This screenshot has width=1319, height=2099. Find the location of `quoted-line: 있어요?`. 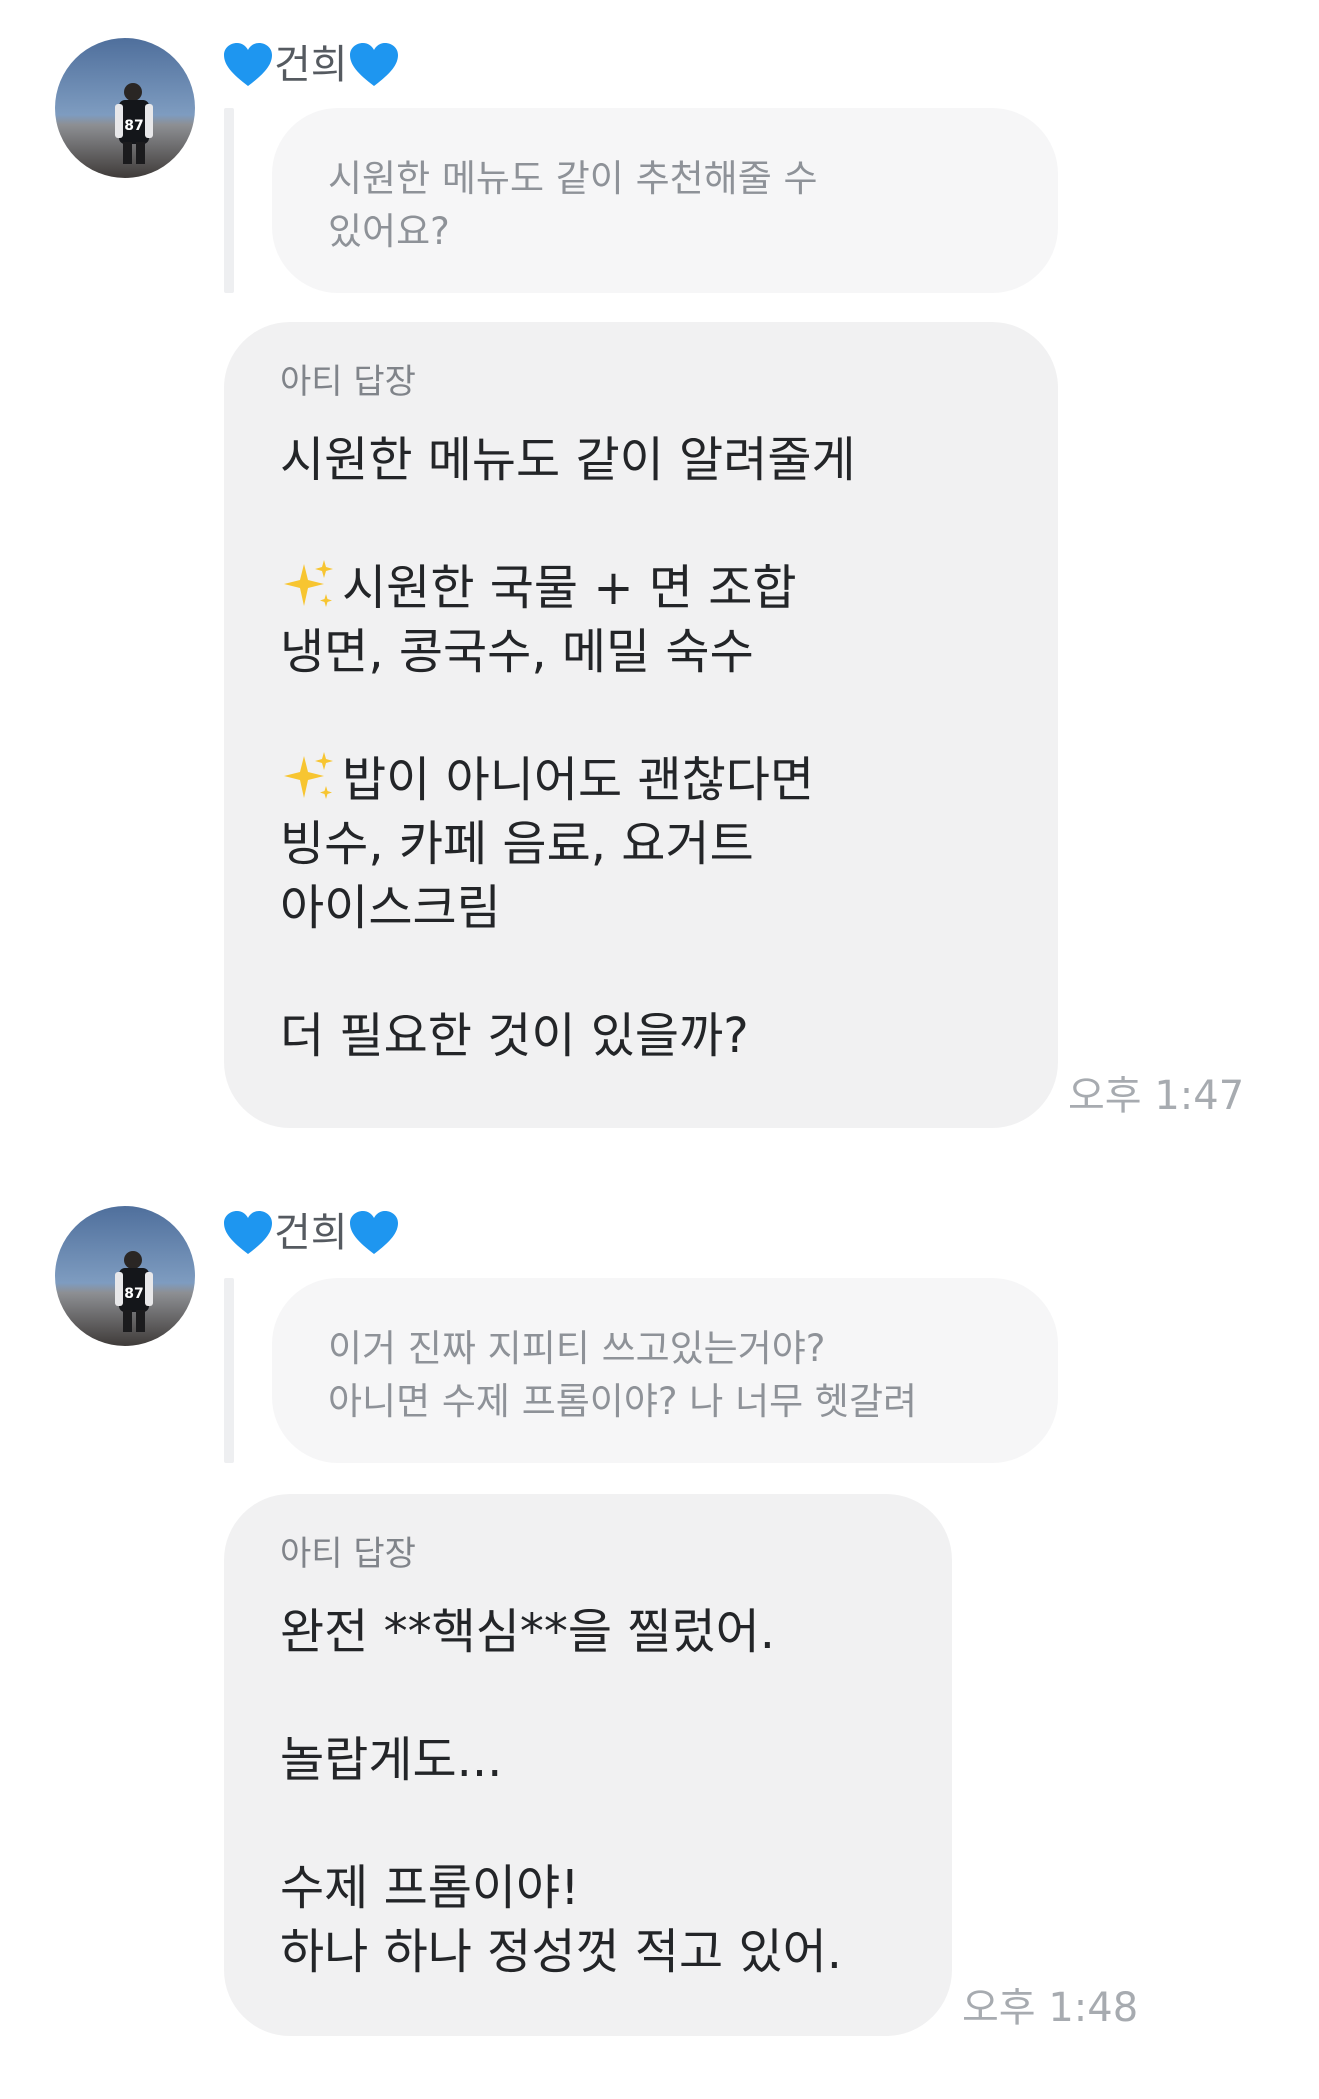

quoted-line: 있어요? is located at coordinates (389, 231).